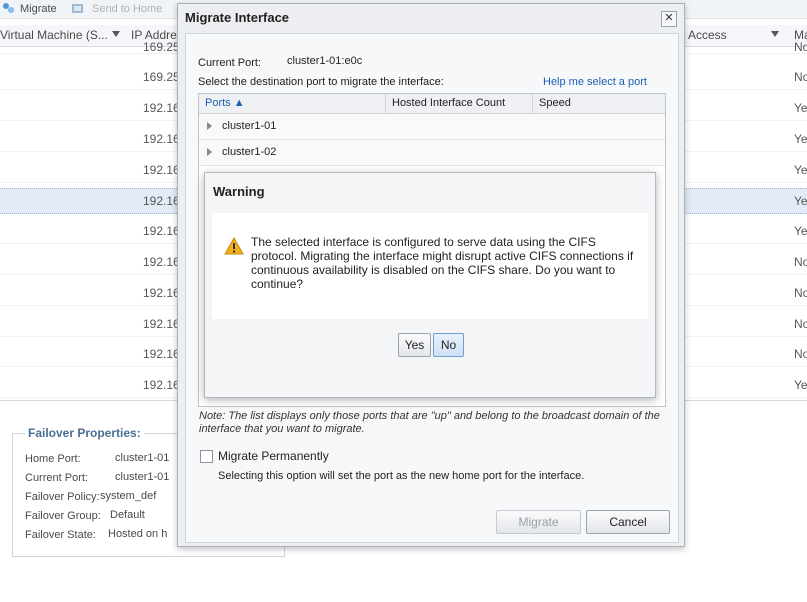 This screenshot has height=602, width=807. I want to click on migrate-button: Migrate, so click(538, 522).